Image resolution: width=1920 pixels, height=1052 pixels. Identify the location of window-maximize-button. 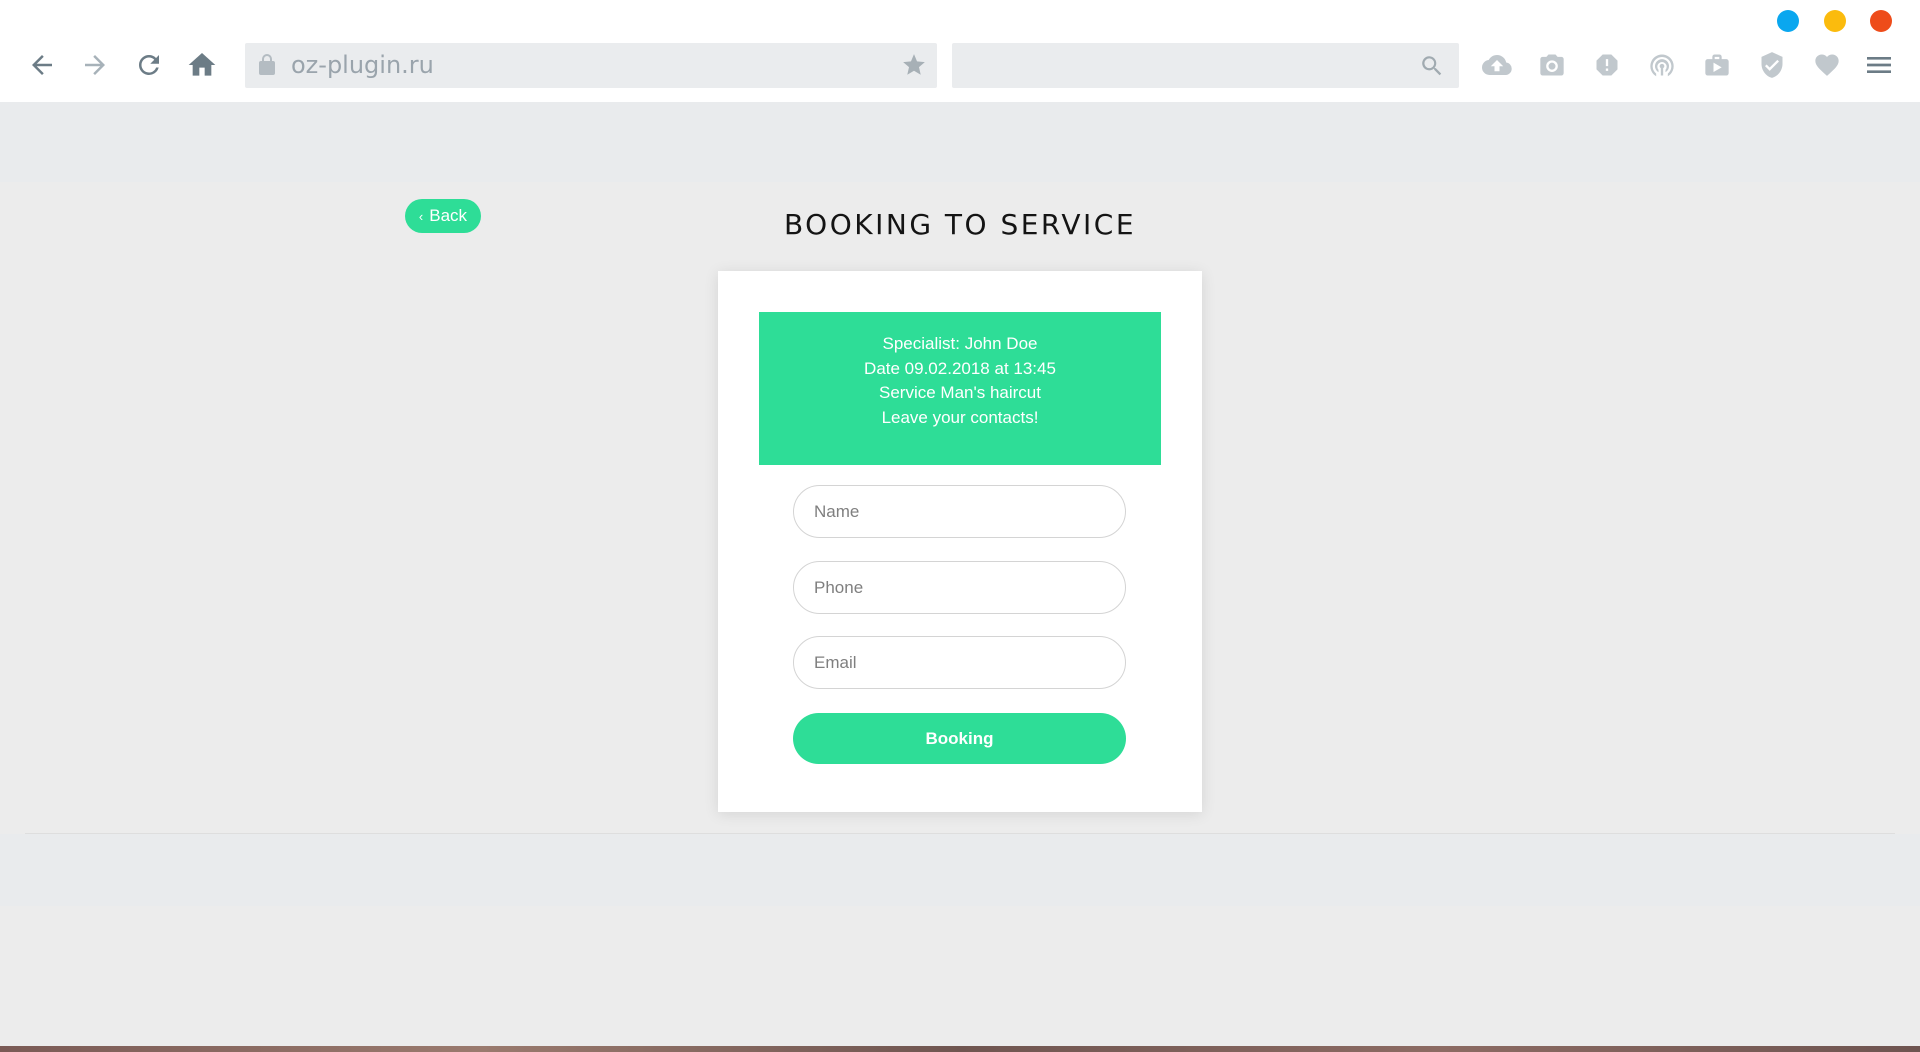
(1835, 21).